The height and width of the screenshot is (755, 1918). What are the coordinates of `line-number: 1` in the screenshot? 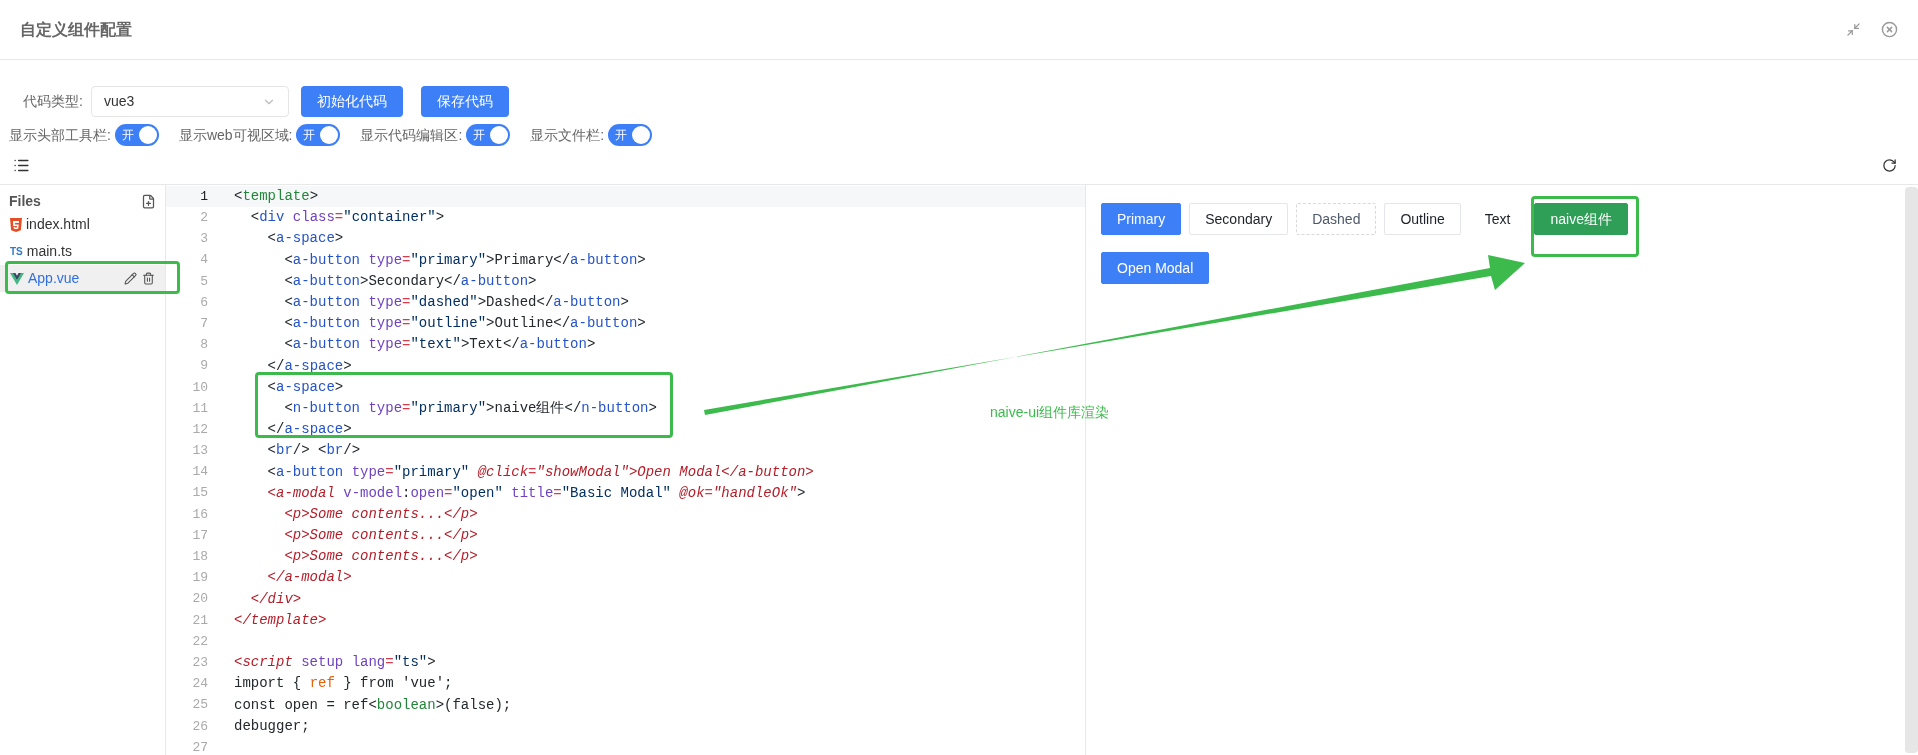 It's located at (203, 196).